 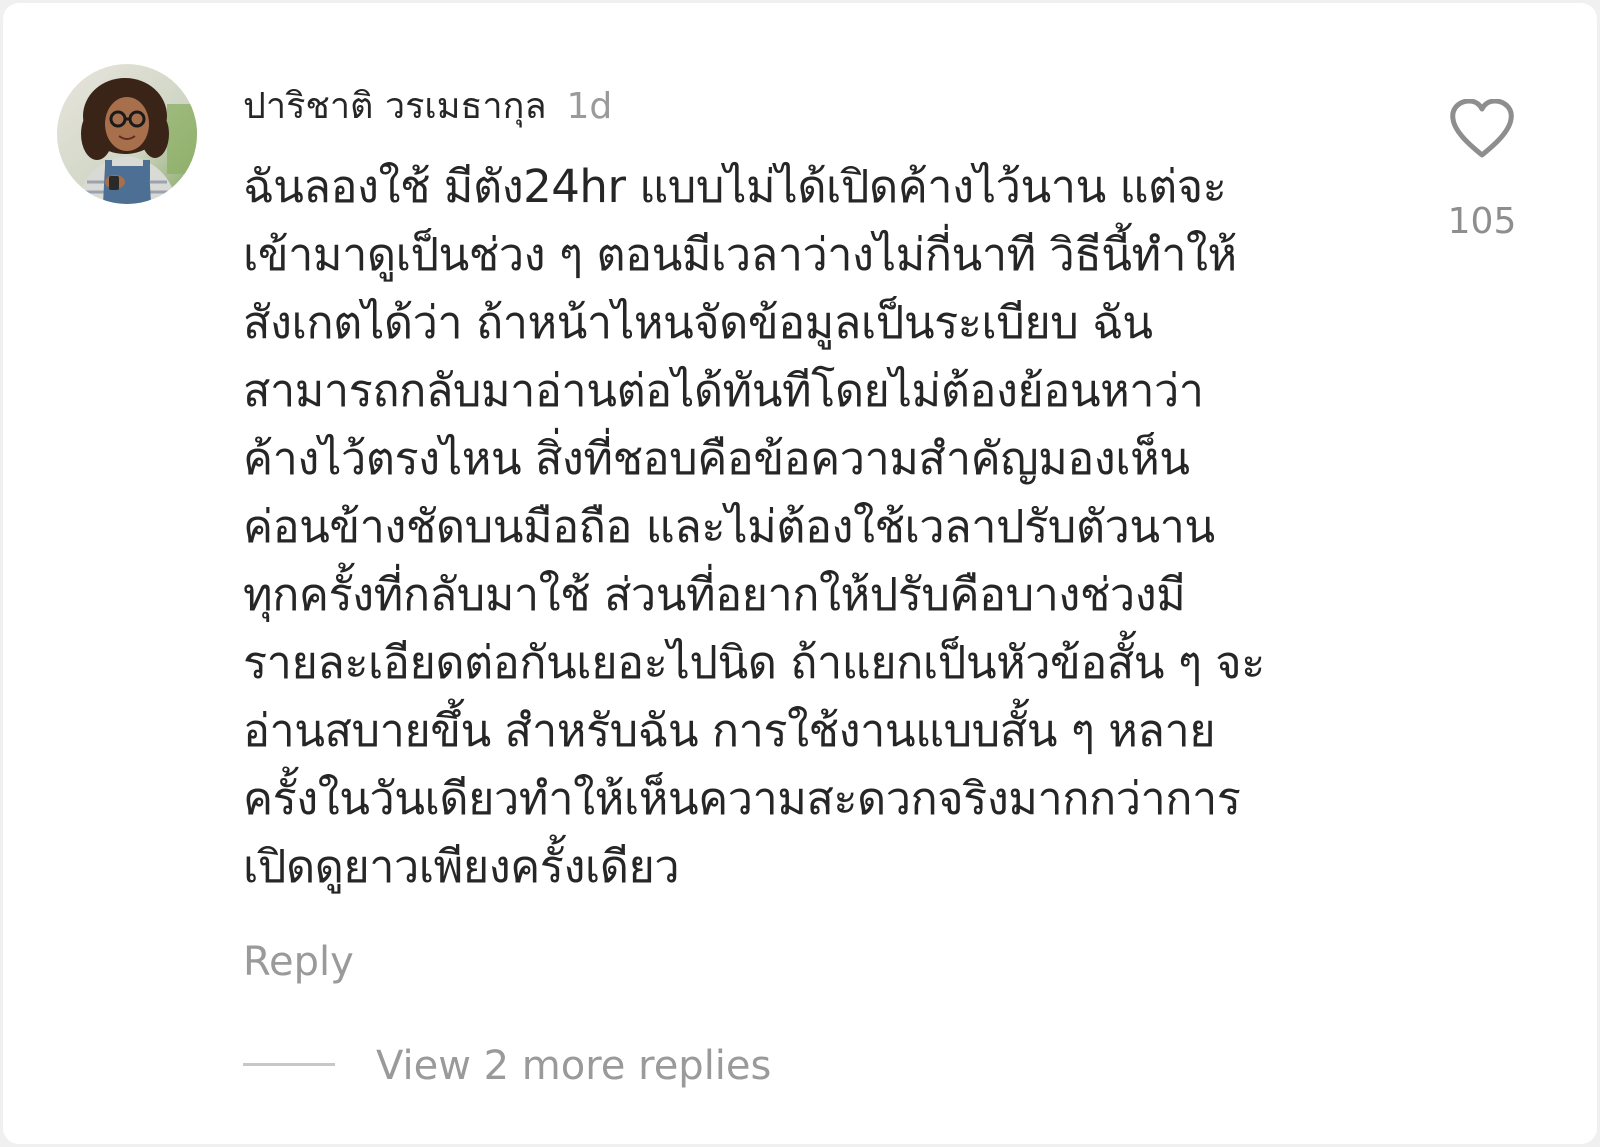 I want to click on heart-icon, so click(x=1482, y=128).